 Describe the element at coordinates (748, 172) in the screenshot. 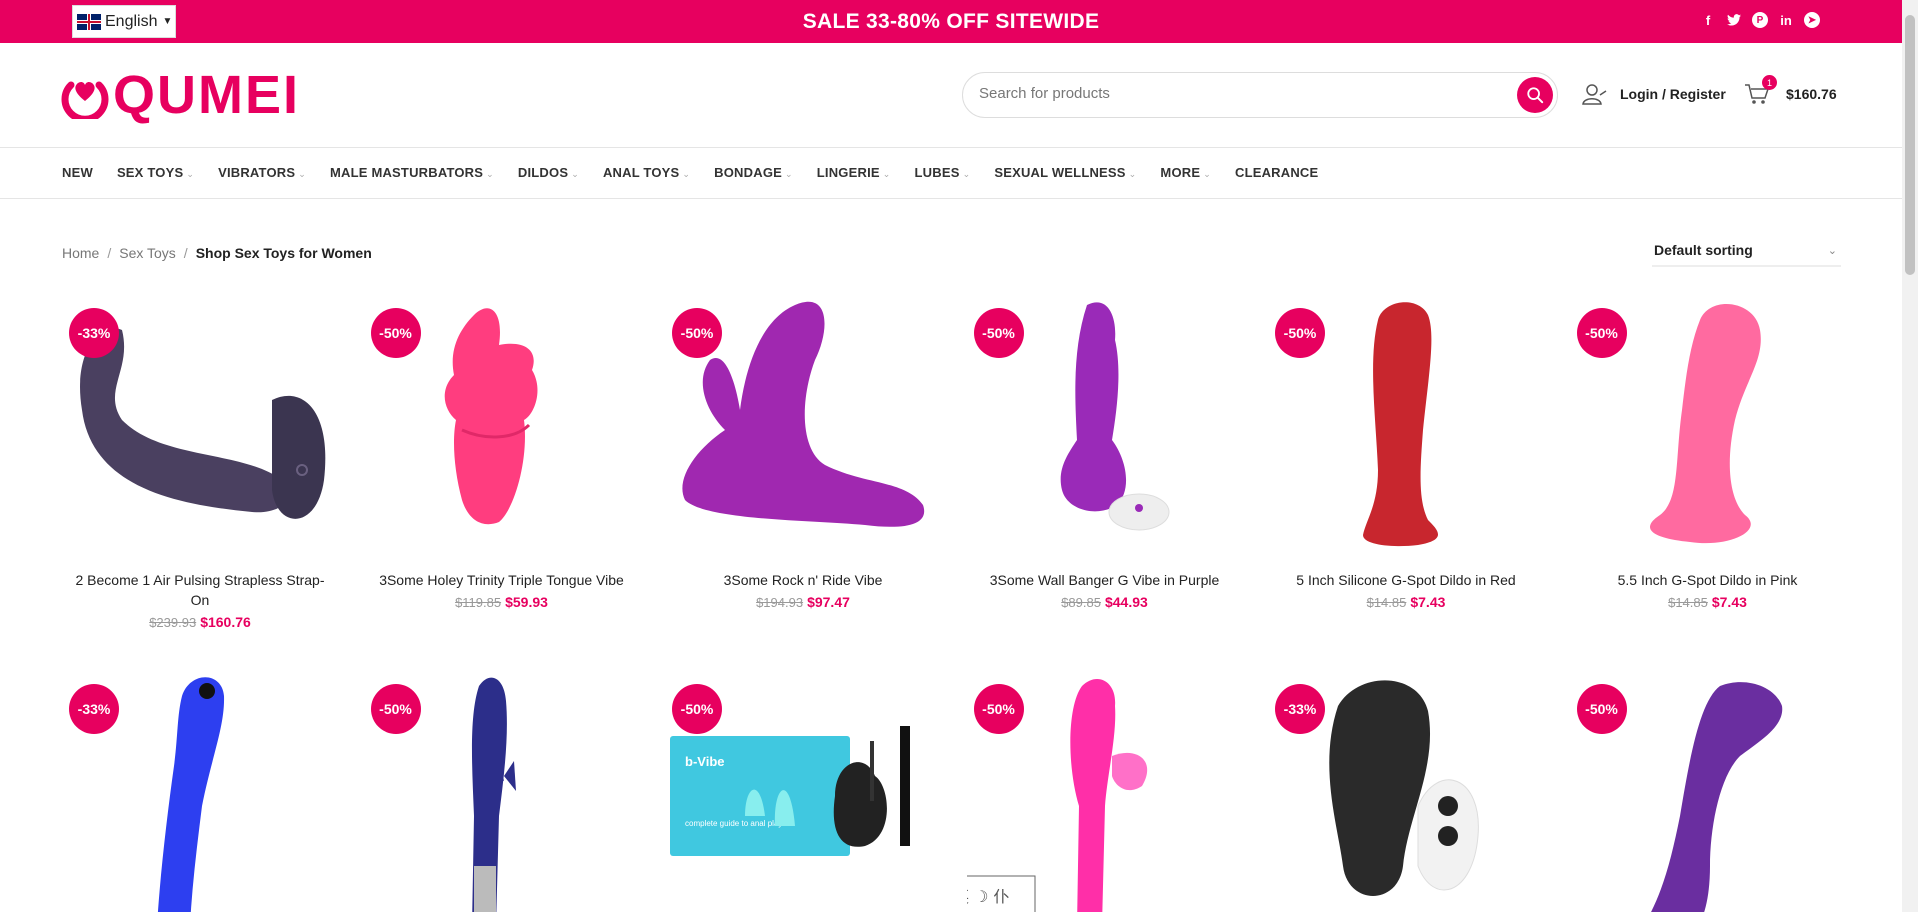

I see `nav-item-label: BONDAGE` at that location.